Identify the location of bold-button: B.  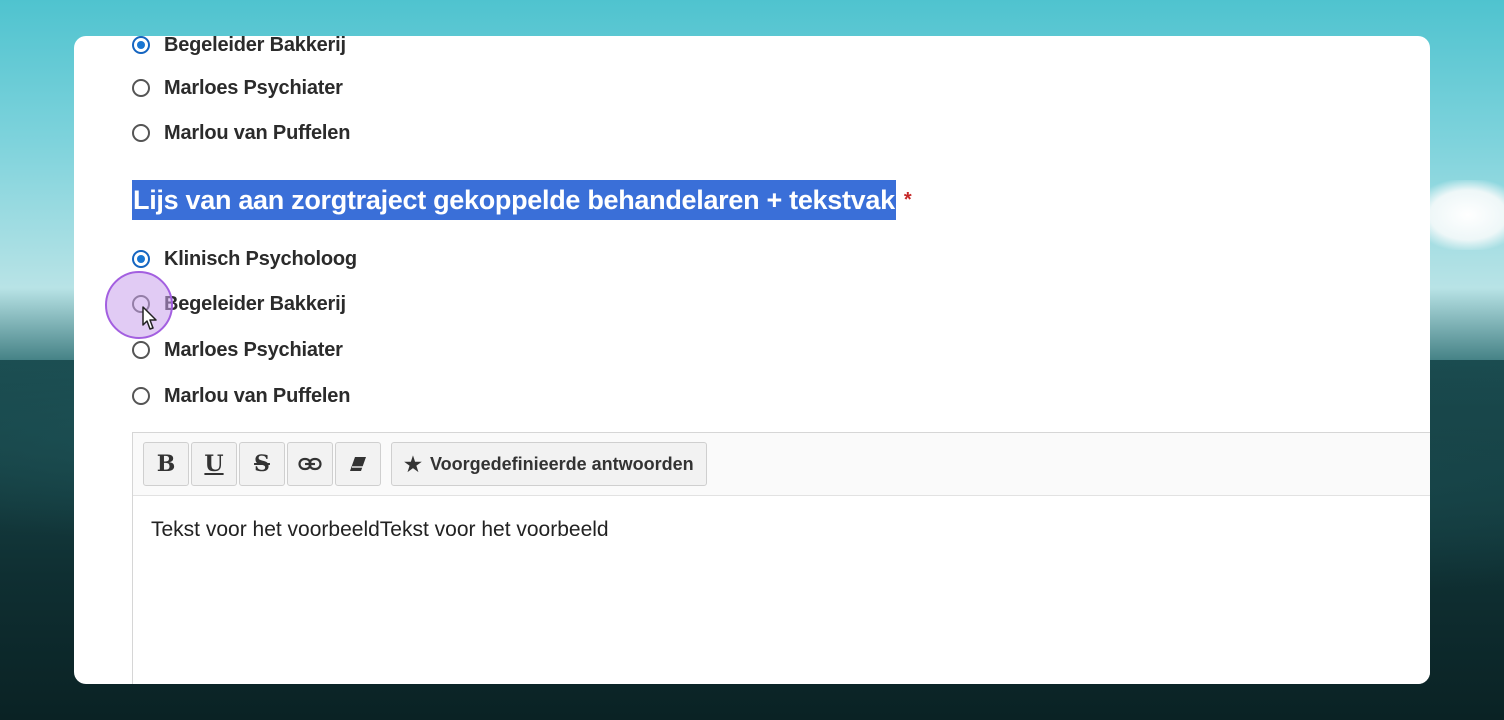
(166, 464).